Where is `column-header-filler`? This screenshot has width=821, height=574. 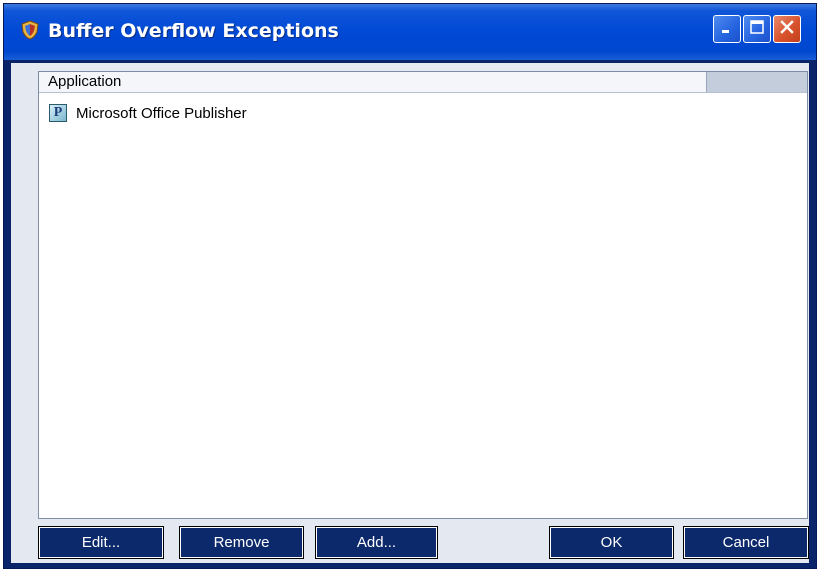
column-header-filler is located at coordinates (757, 82).